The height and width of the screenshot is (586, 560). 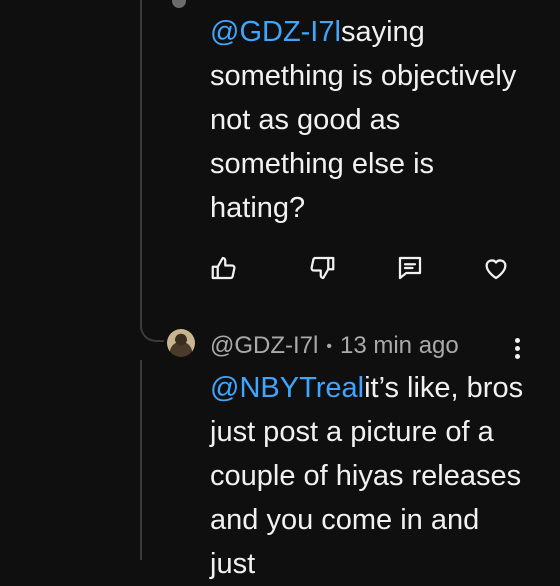 What do you see at coordinates (287, 388) in the screenshot?
I see `mention-link: @NBYTreal` at bounding box center [287, 388].